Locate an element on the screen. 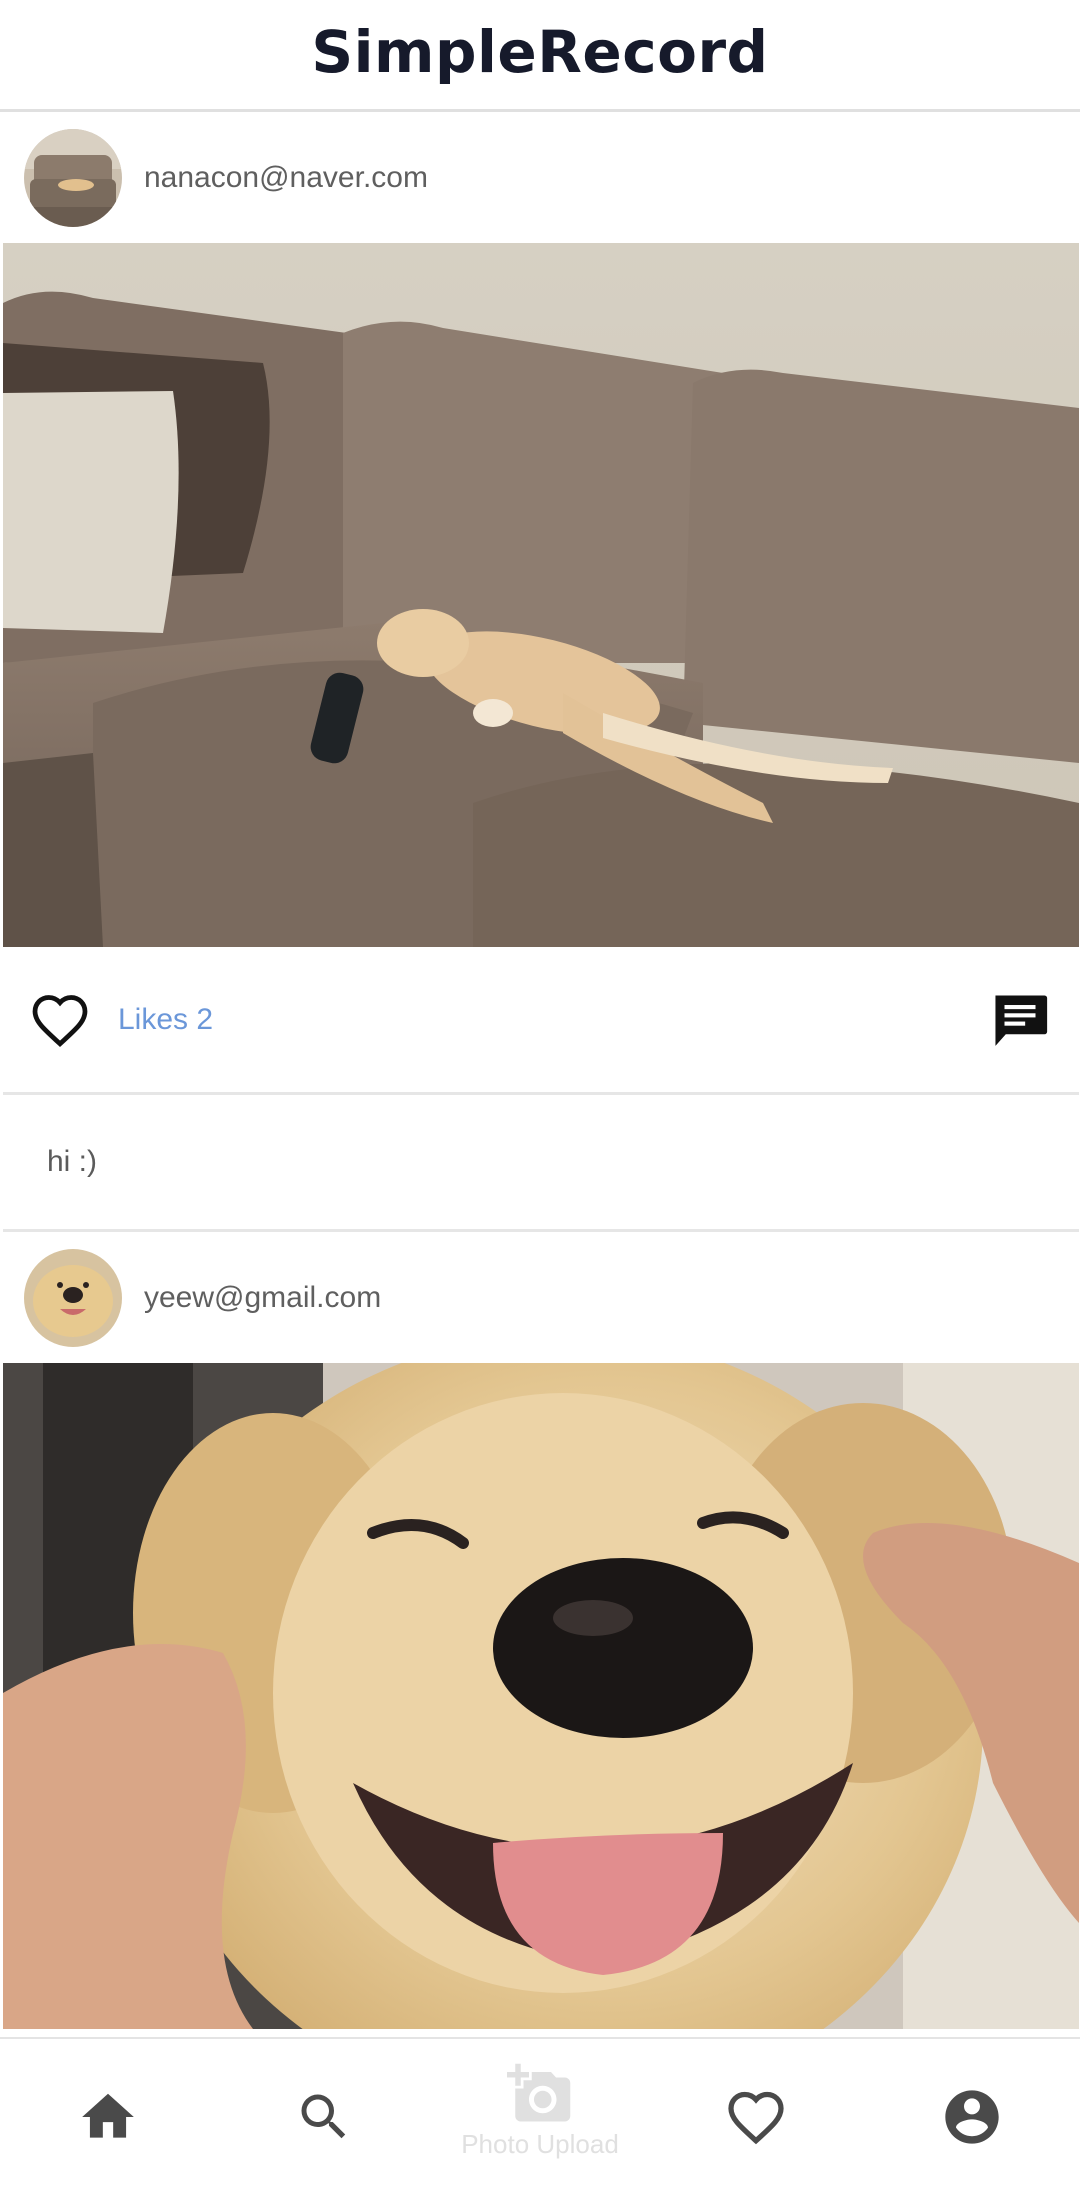 This screenshot has width=1080, height=2195. heart-icon is located at coordinates (756, 2118).